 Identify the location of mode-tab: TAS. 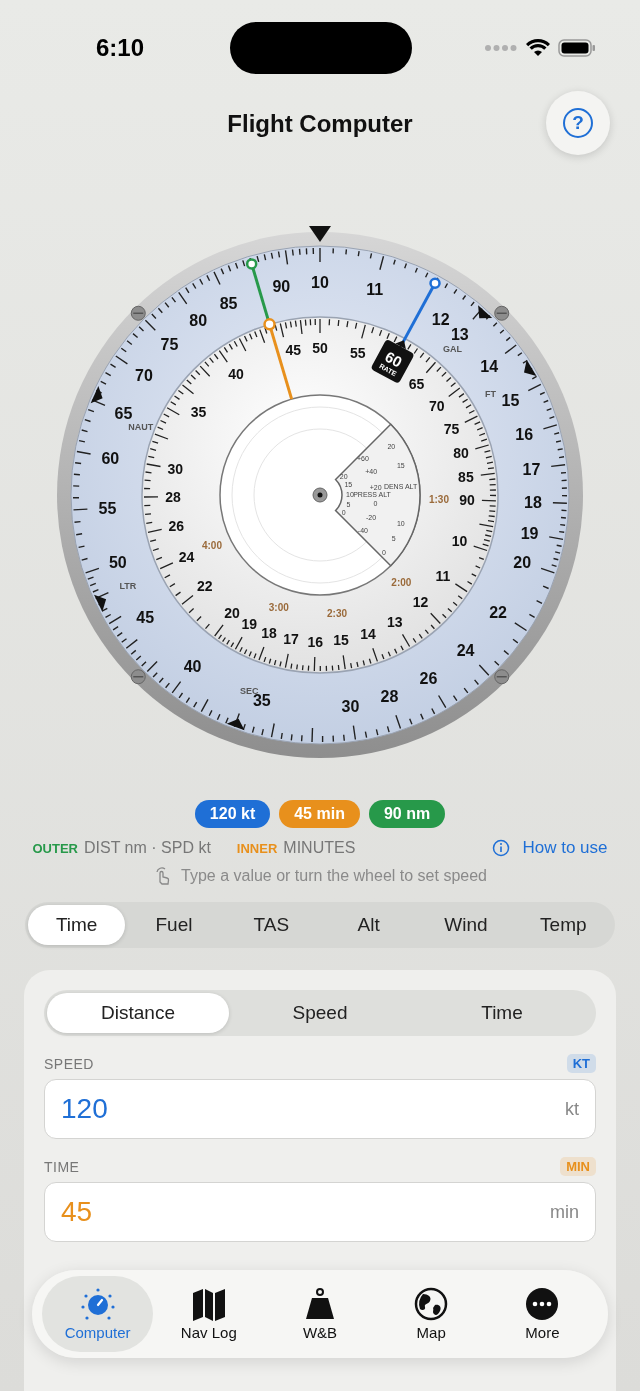
(271, 925).